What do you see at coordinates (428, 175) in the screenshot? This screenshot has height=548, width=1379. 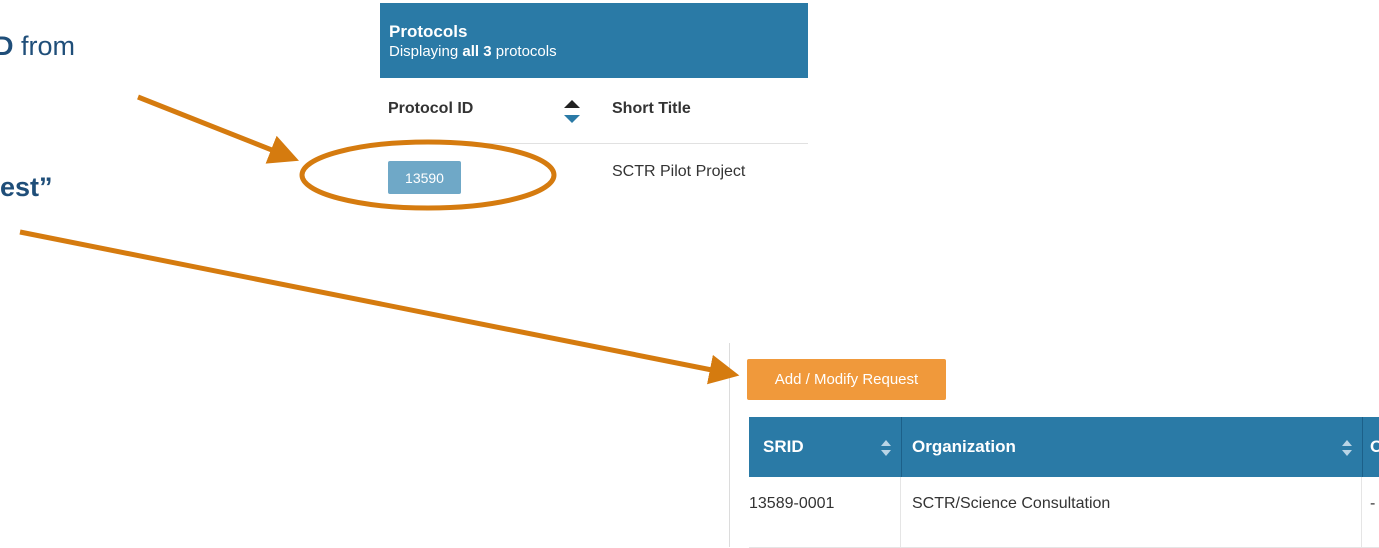 I see `highlight-circle` at bounding box center [428, 175].